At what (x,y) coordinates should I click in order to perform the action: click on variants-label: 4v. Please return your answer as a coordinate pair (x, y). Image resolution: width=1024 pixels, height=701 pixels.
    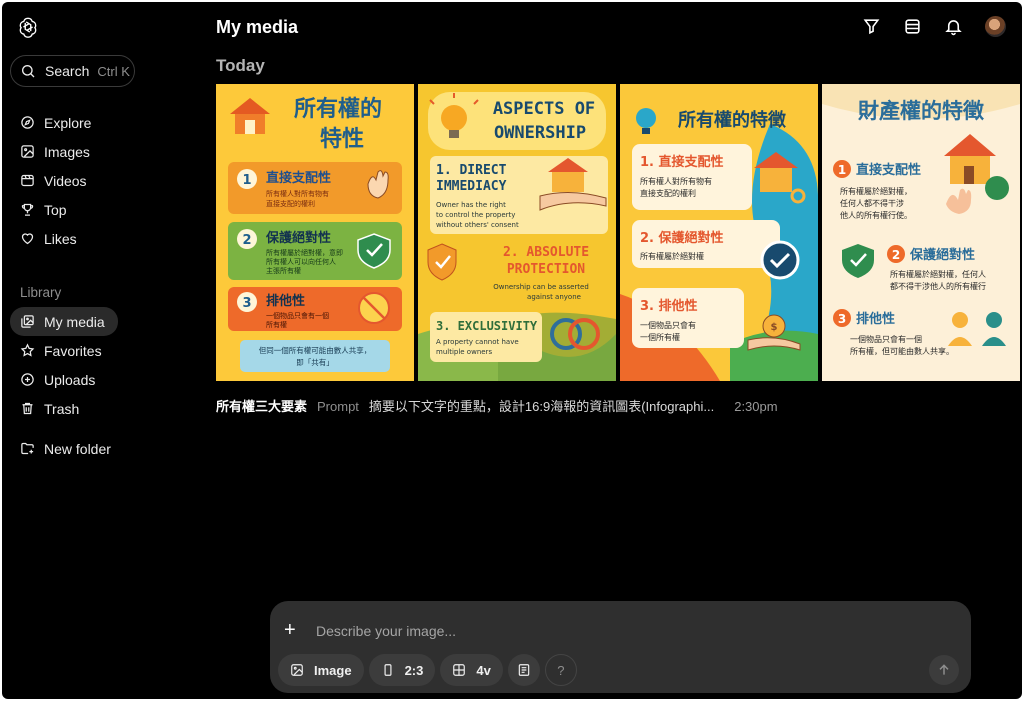
    Looking at the image, I should click on (483, 670).